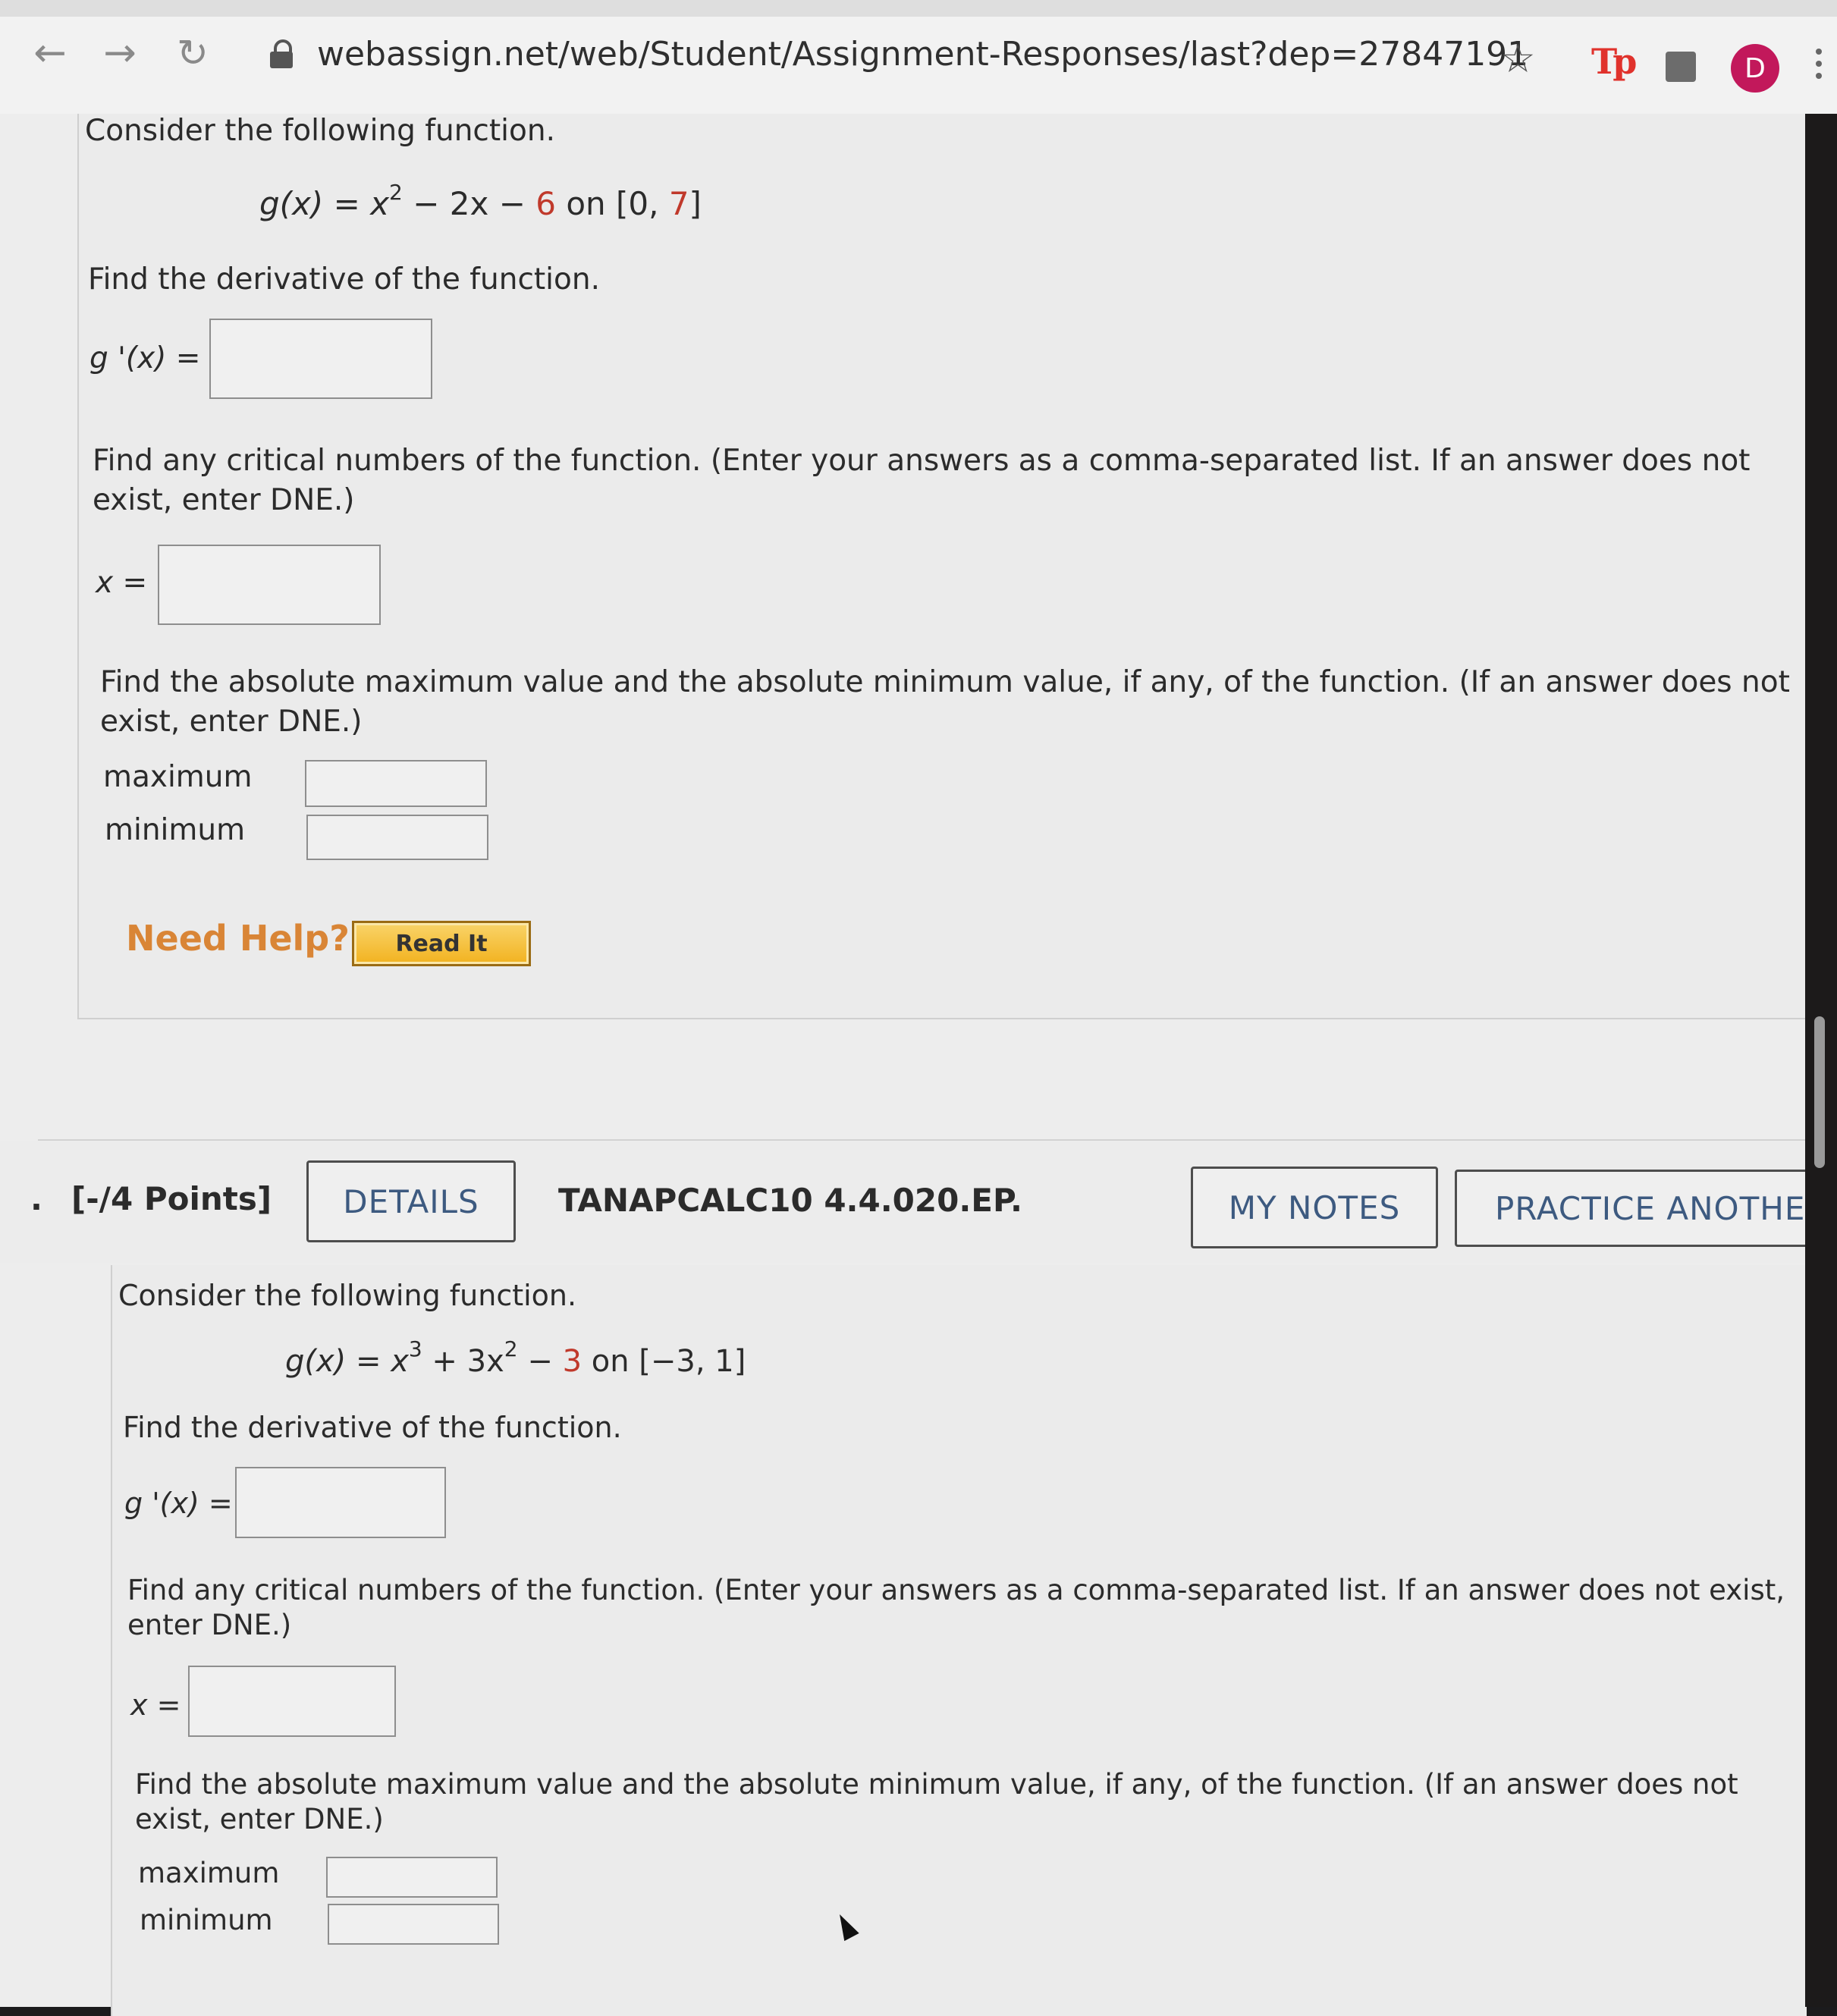 The width and height of the screenshot is (1837, 2016). I want to click on arrow-right-icon: →, so click(120, 53).